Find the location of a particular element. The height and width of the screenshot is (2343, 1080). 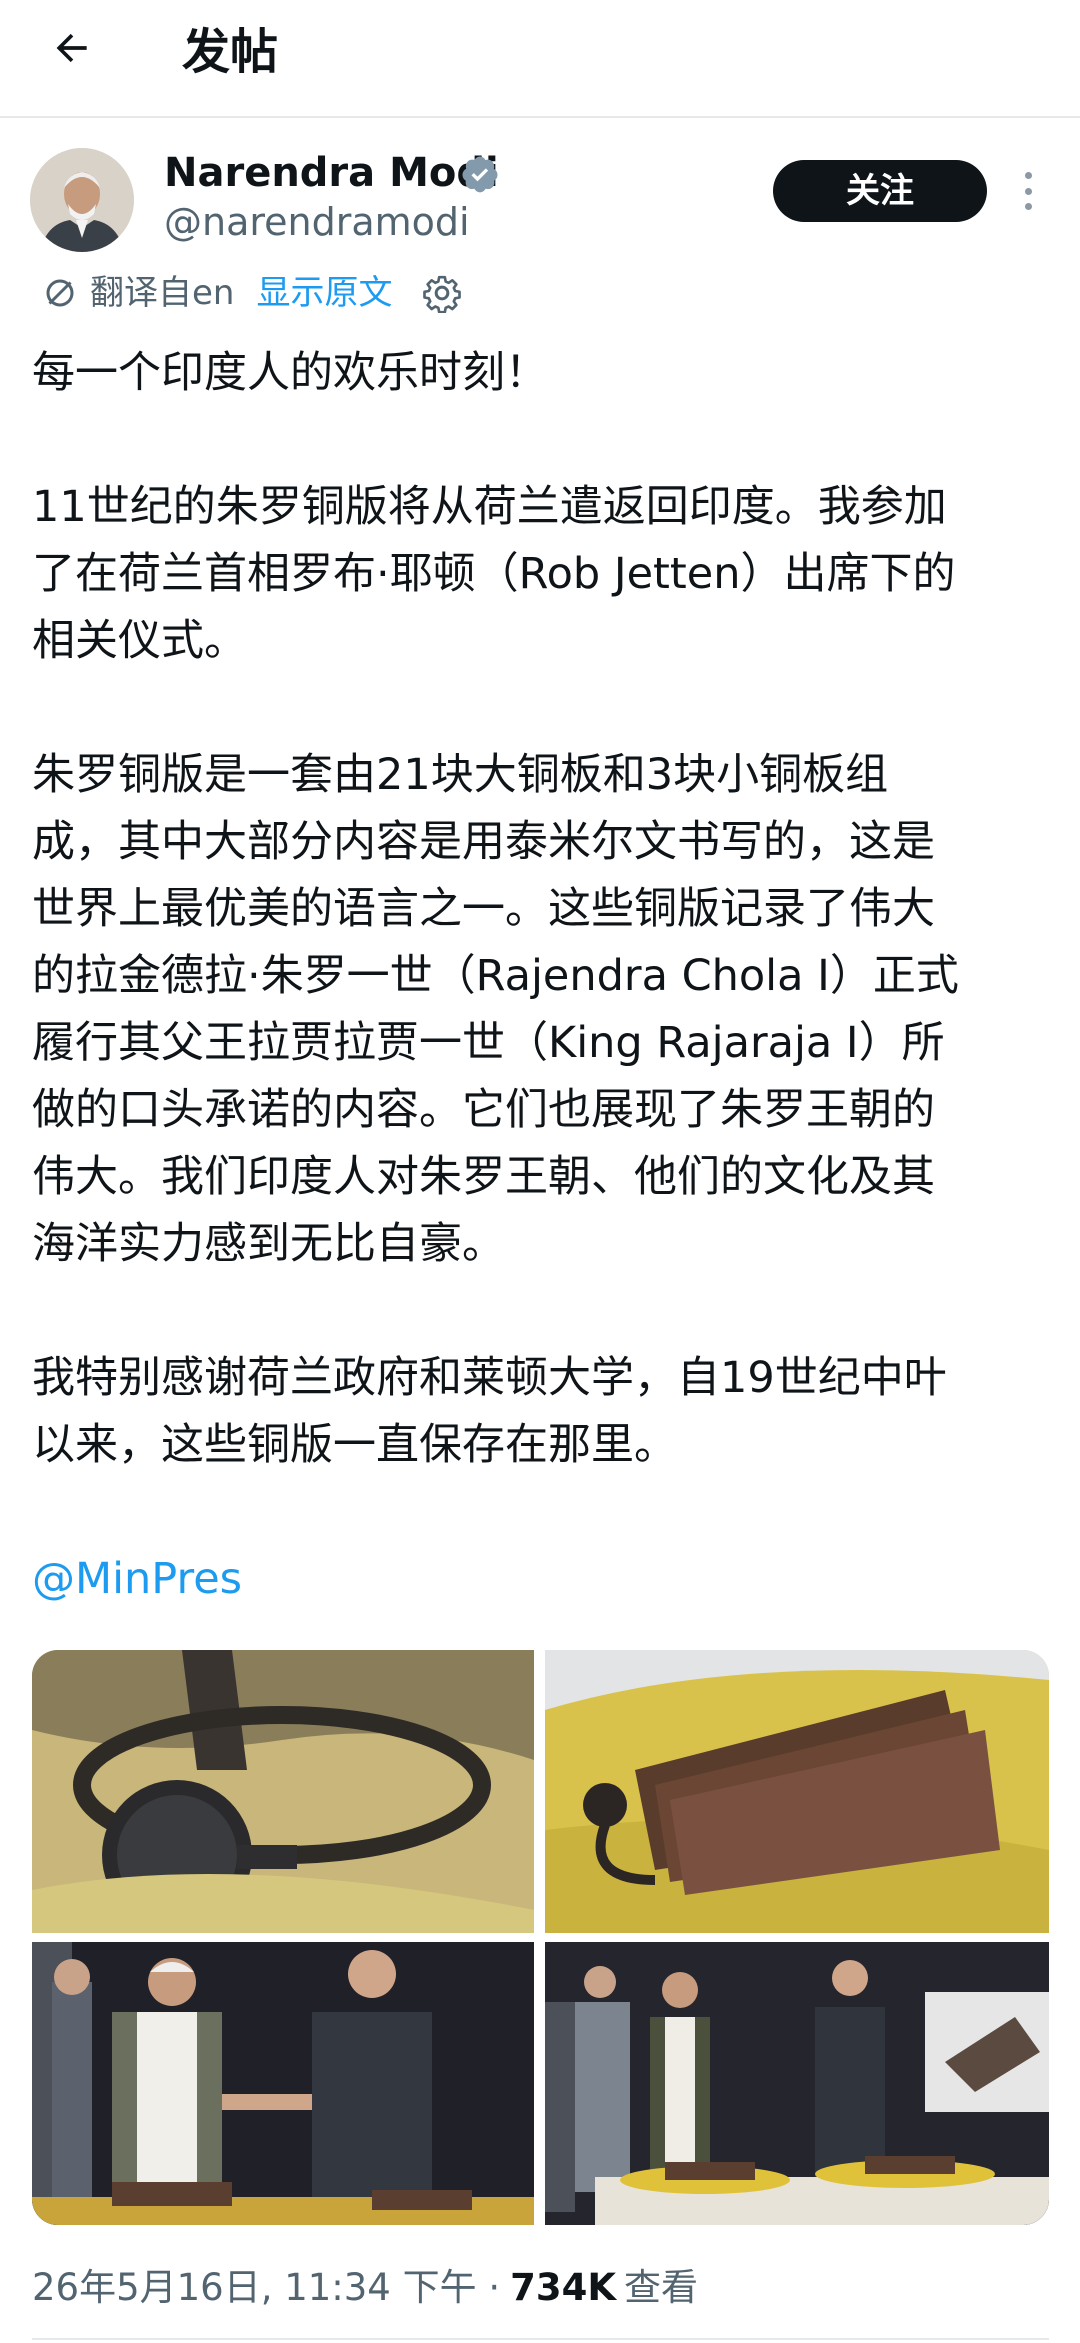

view-count-label: 查看 is located at coordinates (661, 2287).